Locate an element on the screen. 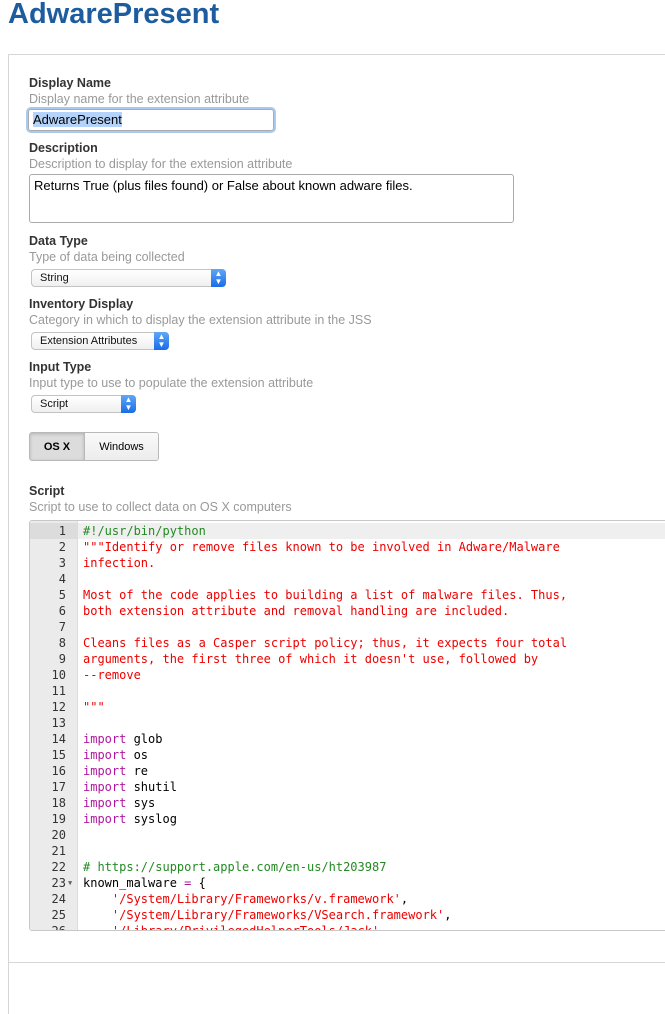  code-token-comment: #!/usr/bin/python is located at coordinates (144, 531).